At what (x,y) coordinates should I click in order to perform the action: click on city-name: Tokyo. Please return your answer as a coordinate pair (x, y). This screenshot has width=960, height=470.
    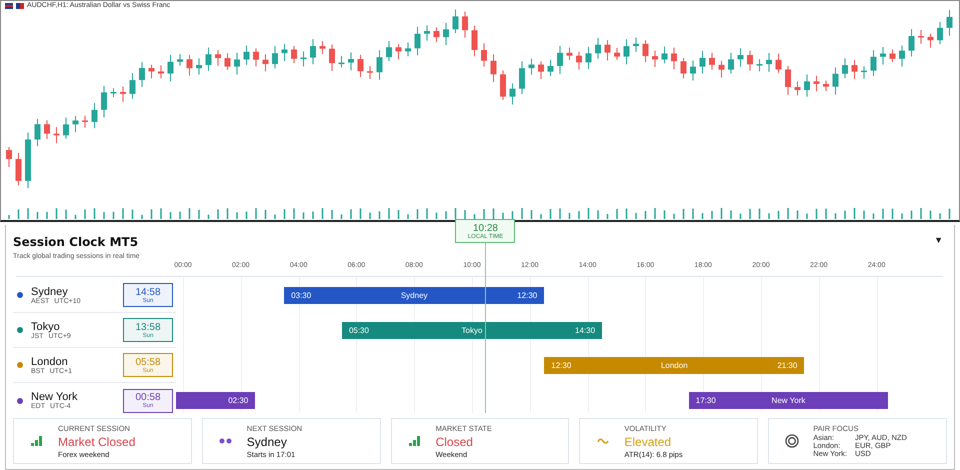
    Looking at the image, I should click on (46, 326).